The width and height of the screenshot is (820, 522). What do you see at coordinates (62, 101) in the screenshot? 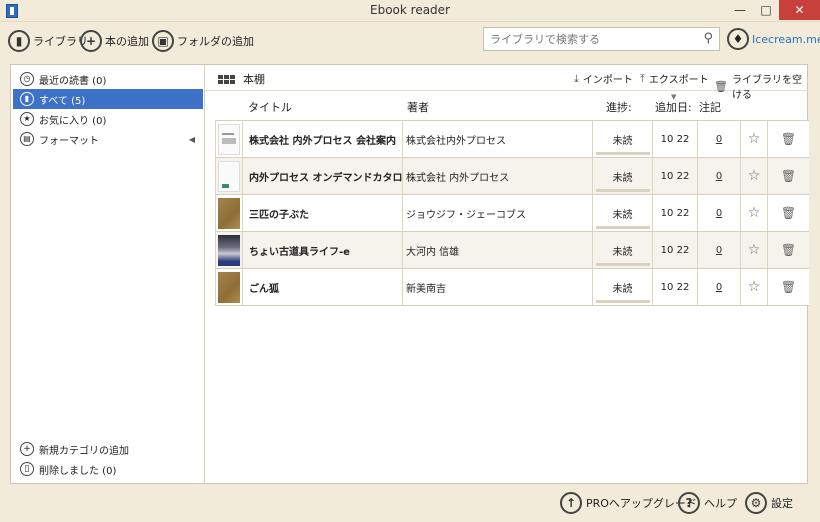
I see `sidebar-item-label: すべて (5)` at bounding box center [62, 101].